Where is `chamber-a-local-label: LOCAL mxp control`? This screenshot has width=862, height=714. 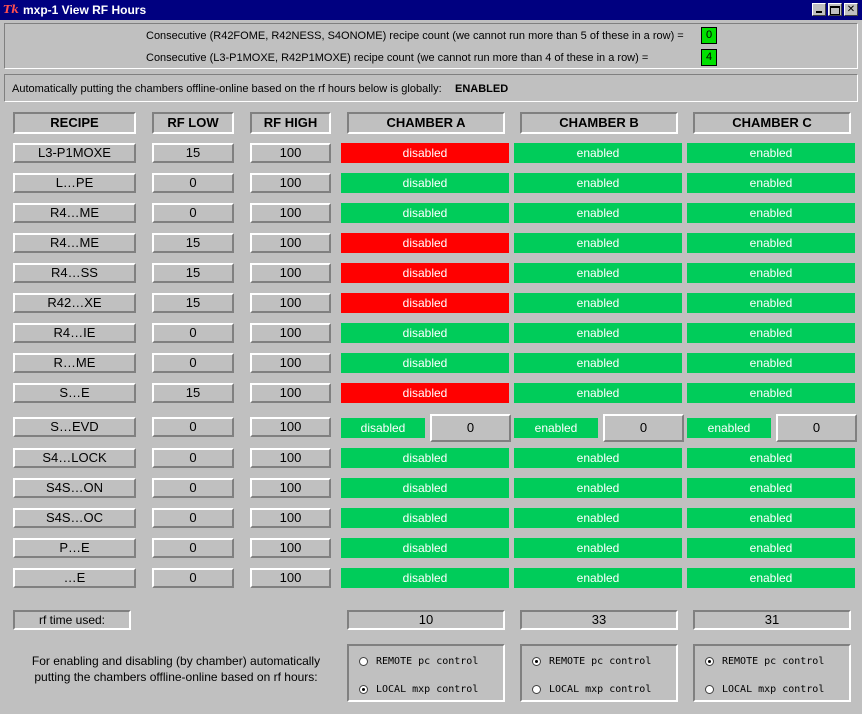 chamber-a-local-label: LOCAL mxp control is located at coordinates (427, 689).